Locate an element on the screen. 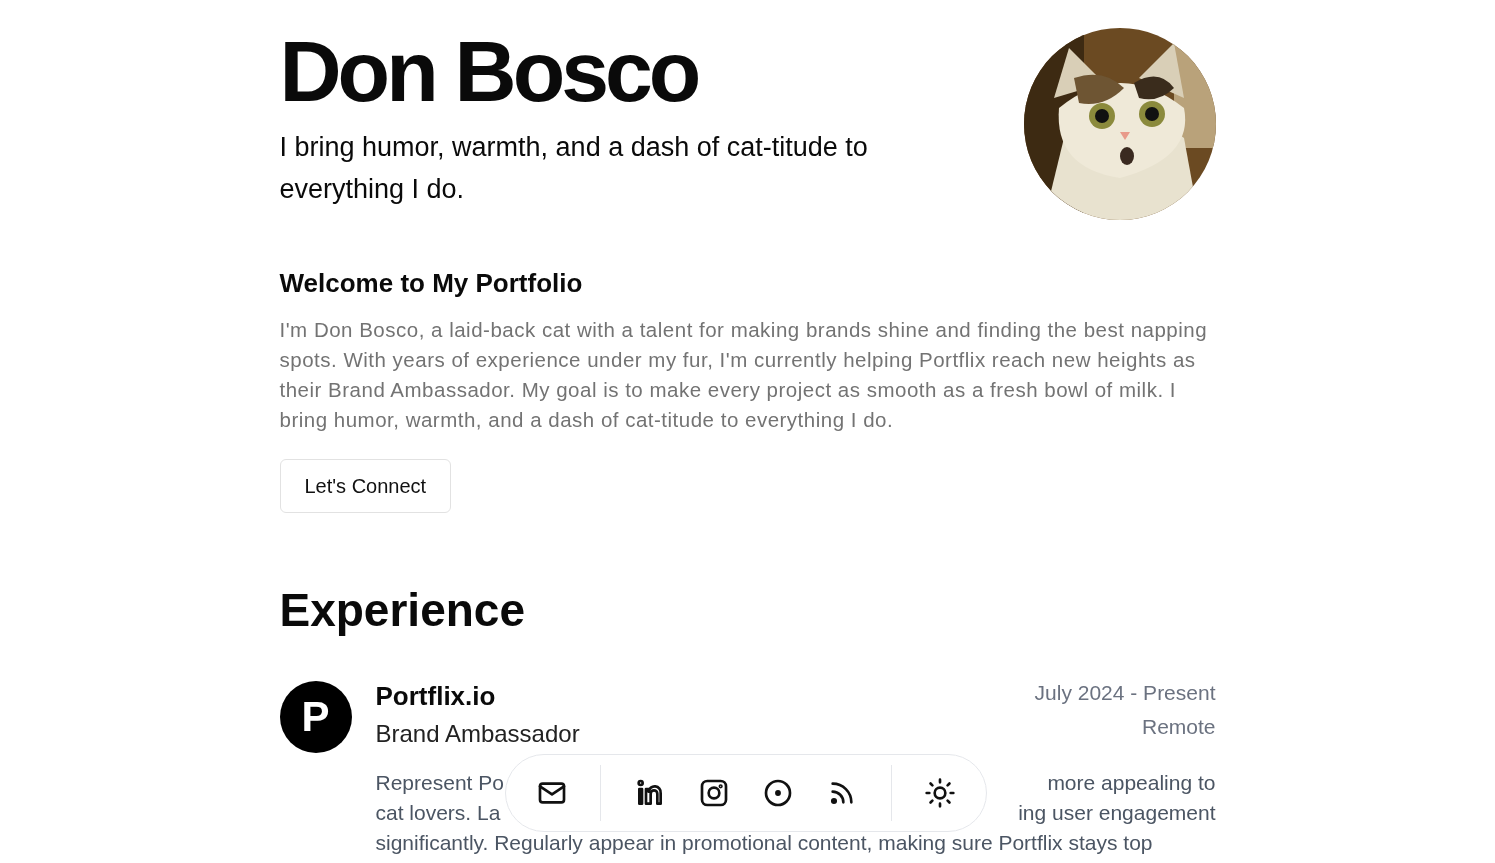 The image size is (1495, 863). description-text: more appealing to is located at coordinates (1131, 783).